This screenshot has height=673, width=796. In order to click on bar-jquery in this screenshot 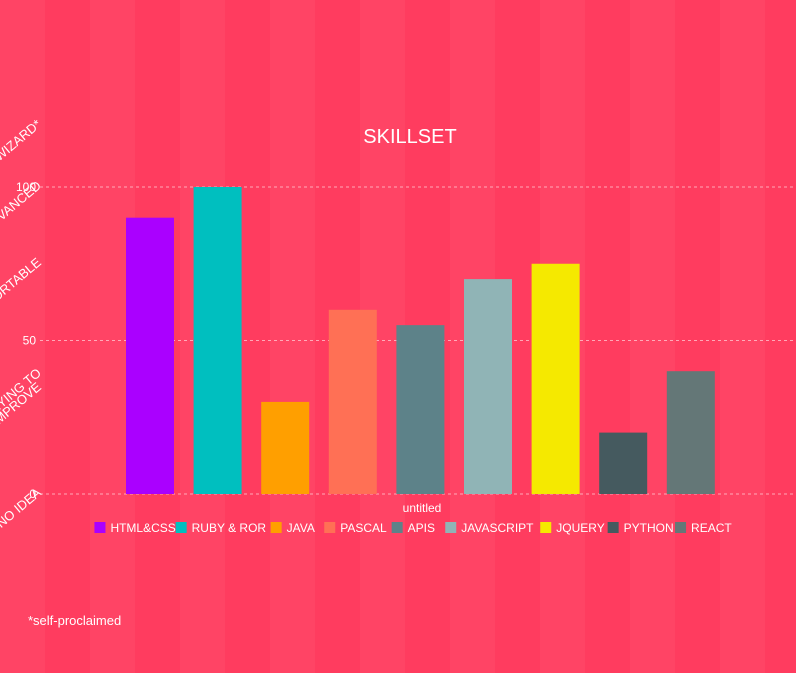, I will do `click(555, 378)`.